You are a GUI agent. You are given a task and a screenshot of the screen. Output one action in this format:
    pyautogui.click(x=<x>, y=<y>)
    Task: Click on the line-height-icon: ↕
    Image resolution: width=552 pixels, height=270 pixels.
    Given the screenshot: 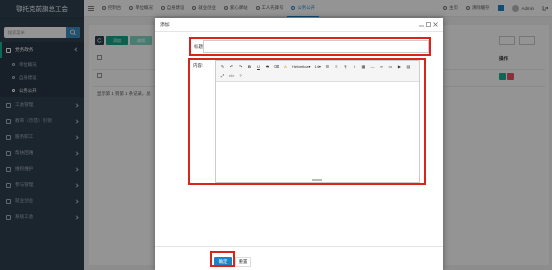 What is the action you would take?
    pyautogui.click(x=354, y=66)
    